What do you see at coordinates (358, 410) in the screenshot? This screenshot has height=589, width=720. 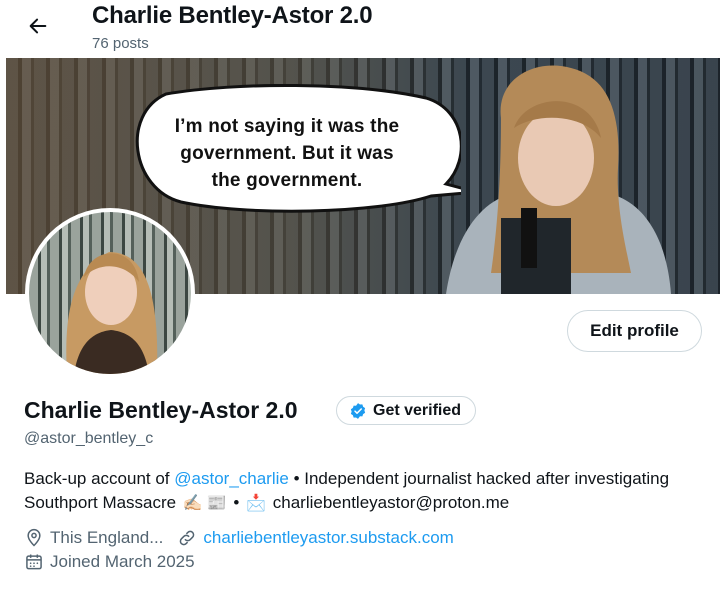 I see `verified-badge-icon` at bounding box center [358, 410].